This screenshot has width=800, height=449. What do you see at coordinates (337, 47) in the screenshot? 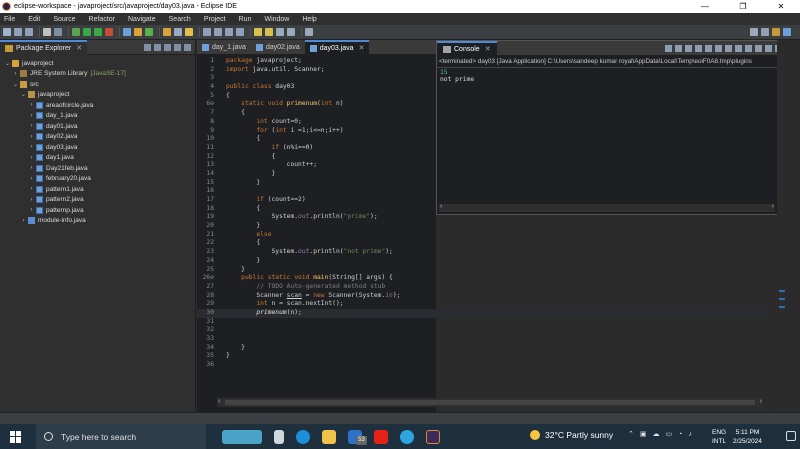
I see `tab-day03: day03.java ✕` at bounding box center [337, 47].